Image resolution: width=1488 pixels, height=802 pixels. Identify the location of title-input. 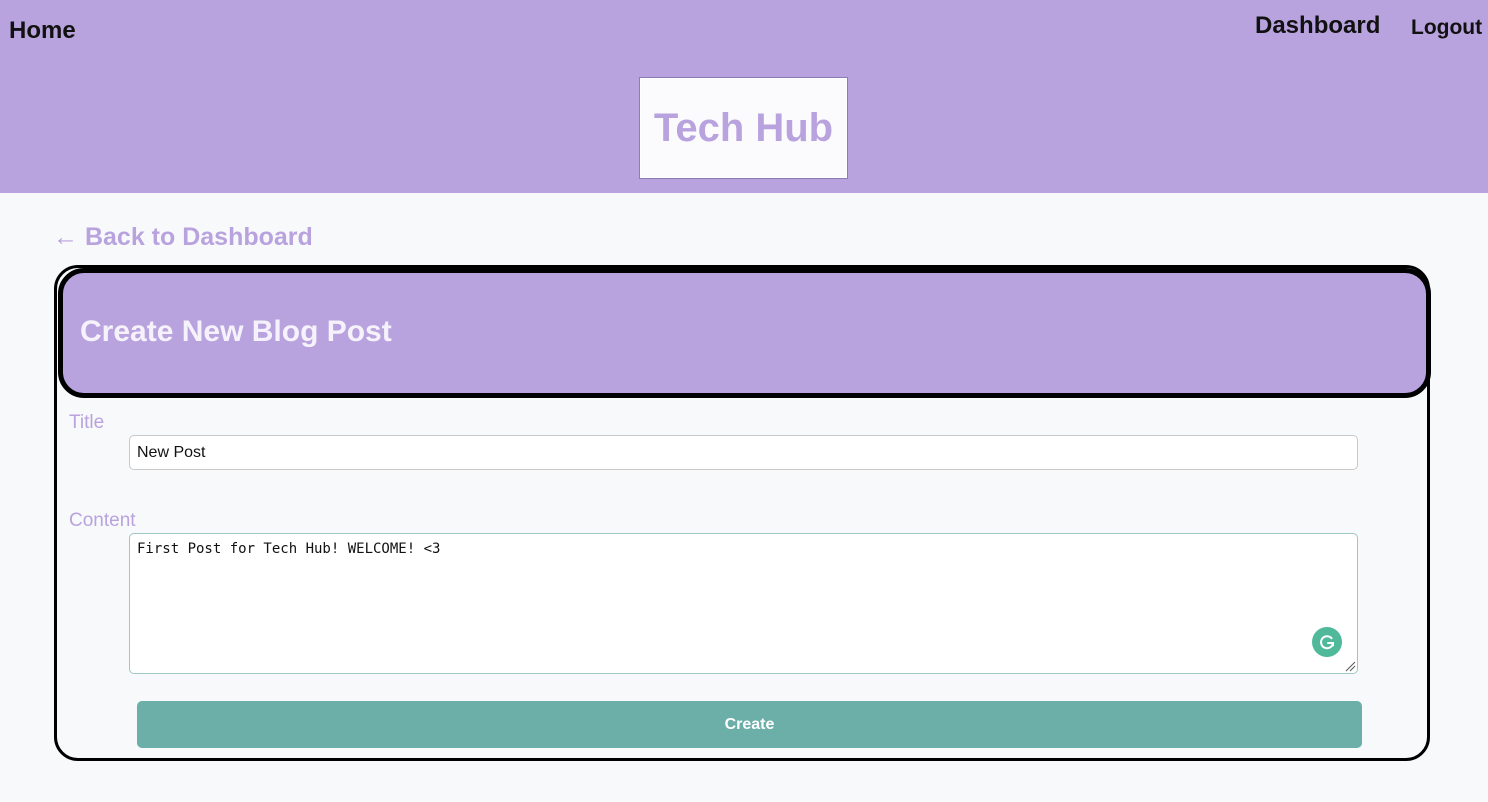
(743, 452).